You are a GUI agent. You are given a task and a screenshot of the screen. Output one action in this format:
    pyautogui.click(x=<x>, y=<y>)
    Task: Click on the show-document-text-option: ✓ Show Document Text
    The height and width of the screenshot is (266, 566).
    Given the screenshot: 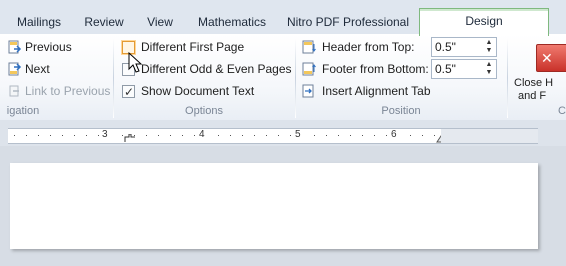 What is the action you would take?
    pyautogui.click(x=192, y=91)
    